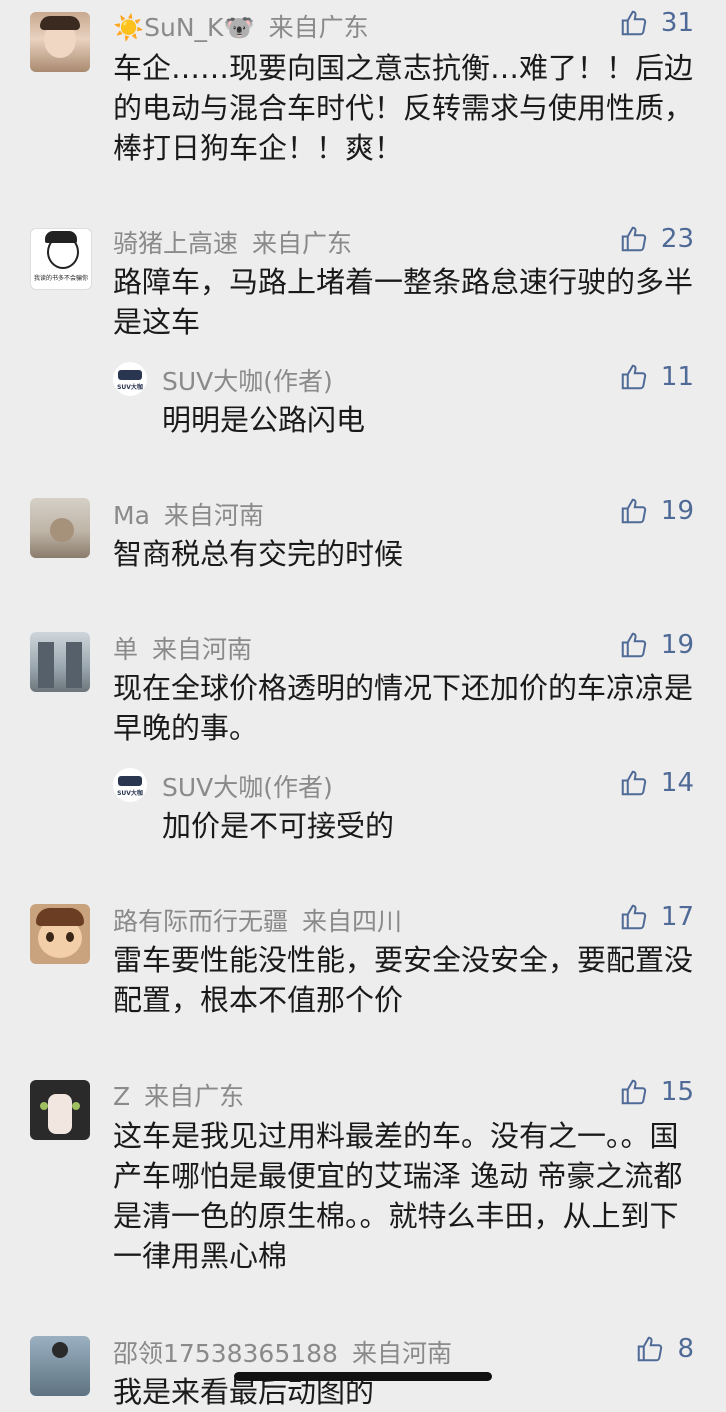 Image resolution: width=726 pixels, height=1412 pixels. Describe the element at coordinates (129, 27) in the screenshot. I see `sun-emoji-icon: ☀️` at that location.